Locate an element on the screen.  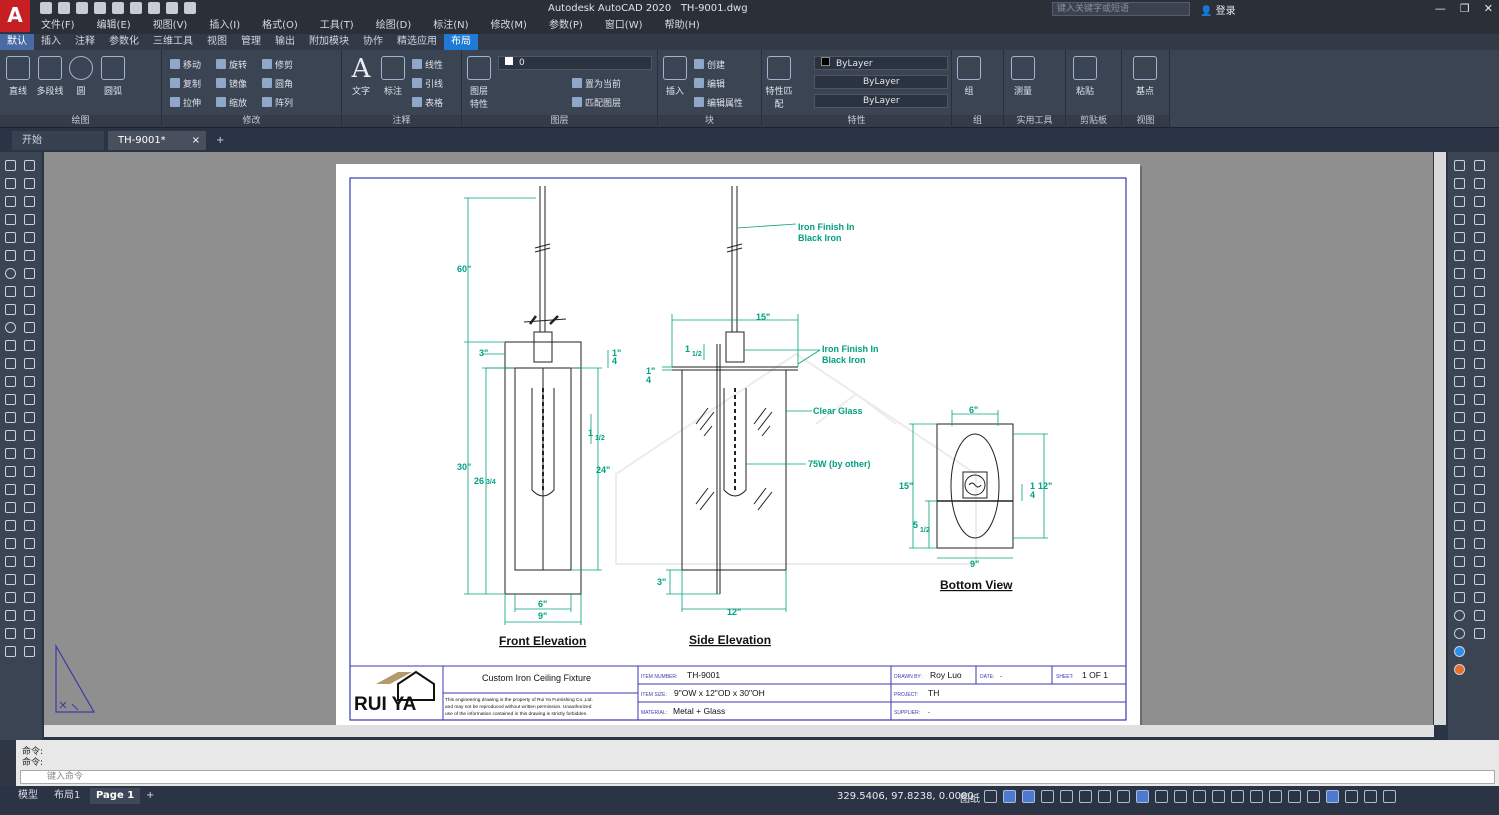
stretch-button: 拉伸 is located at coordinates (185, 102).